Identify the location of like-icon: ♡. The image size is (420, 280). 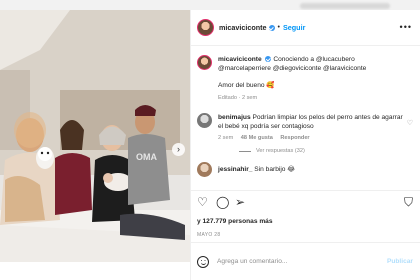
(202, 202).